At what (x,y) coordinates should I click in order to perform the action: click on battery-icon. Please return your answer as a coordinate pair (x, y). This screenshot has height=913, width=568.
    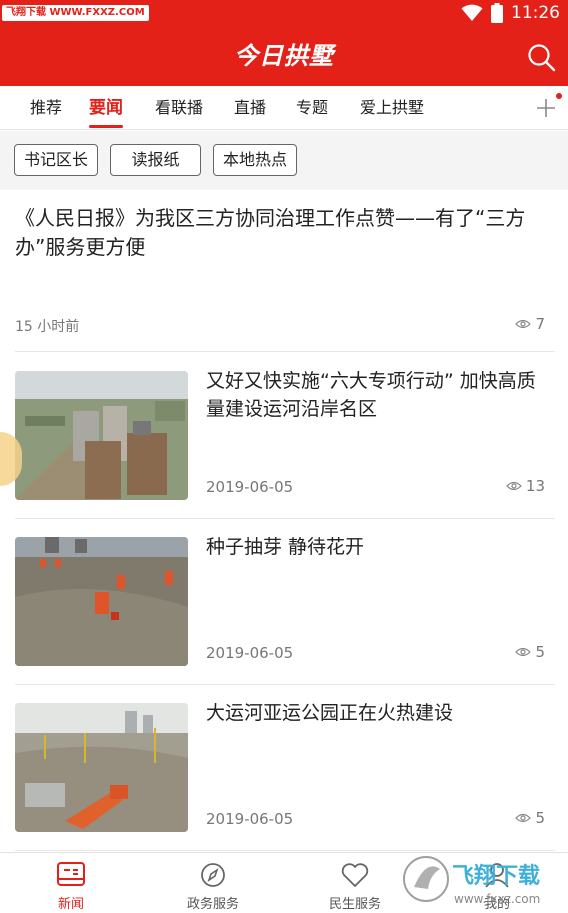
    Looking at the image, I should click on (497, 13).